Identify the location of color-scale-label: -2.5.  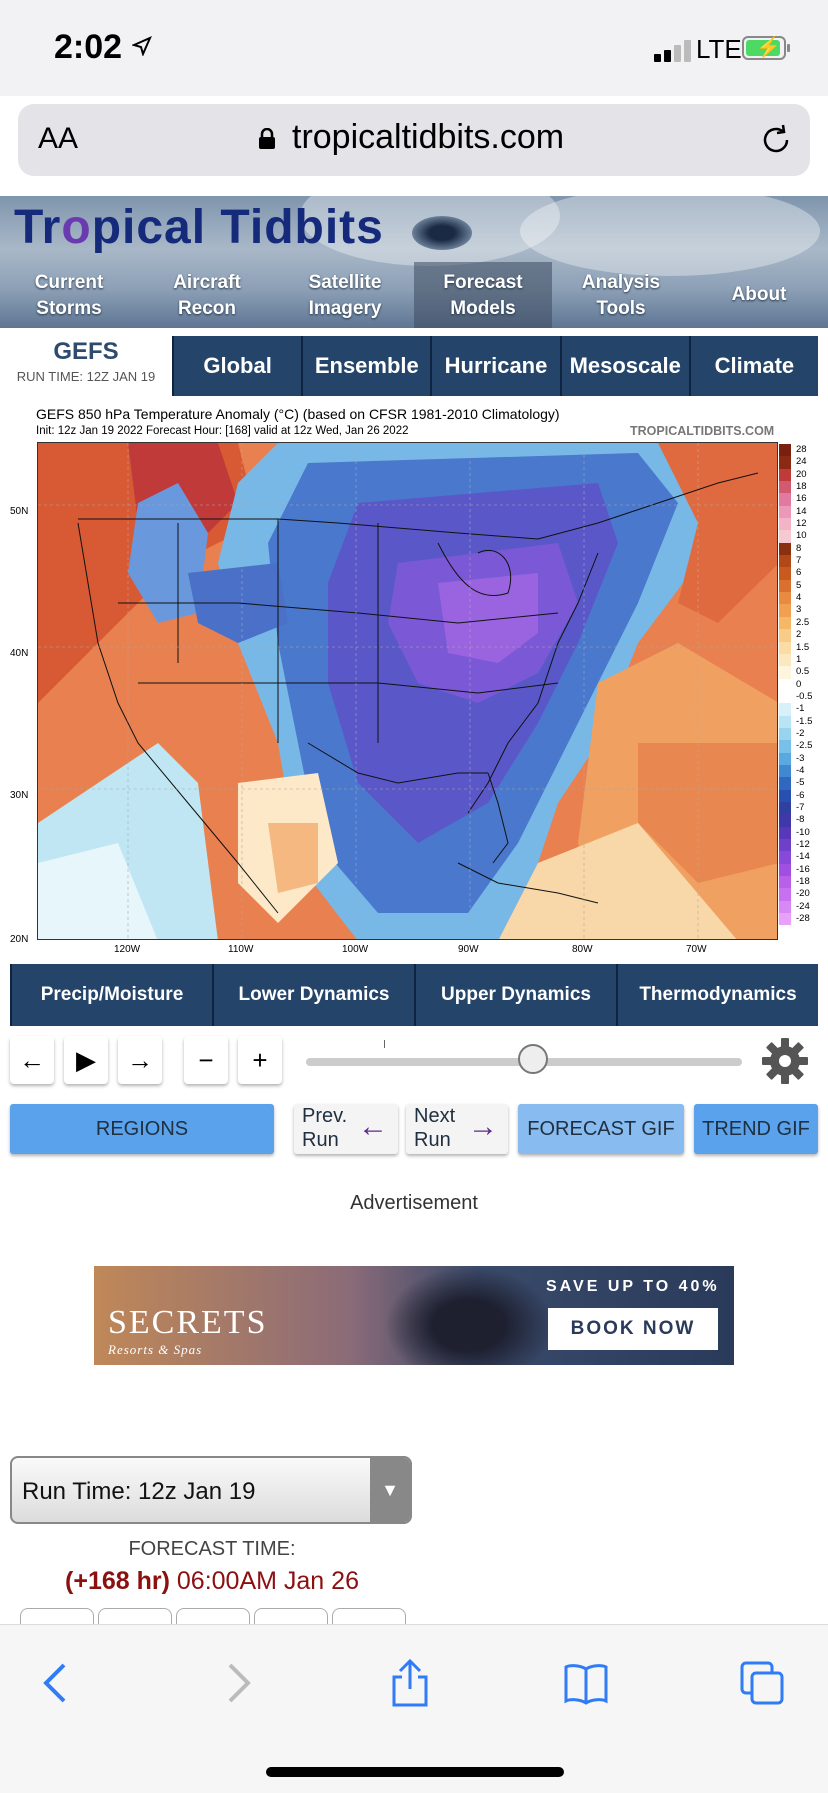
(804, 746).